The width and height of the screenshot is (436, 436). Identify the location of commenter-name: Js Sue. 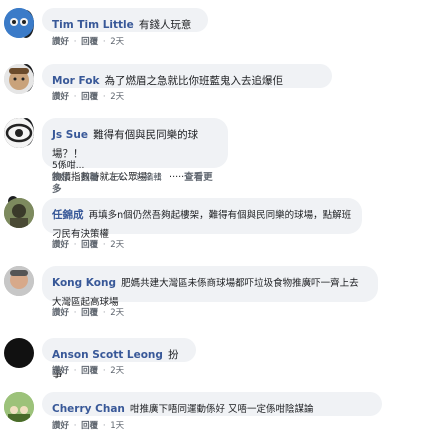
(70, 135).